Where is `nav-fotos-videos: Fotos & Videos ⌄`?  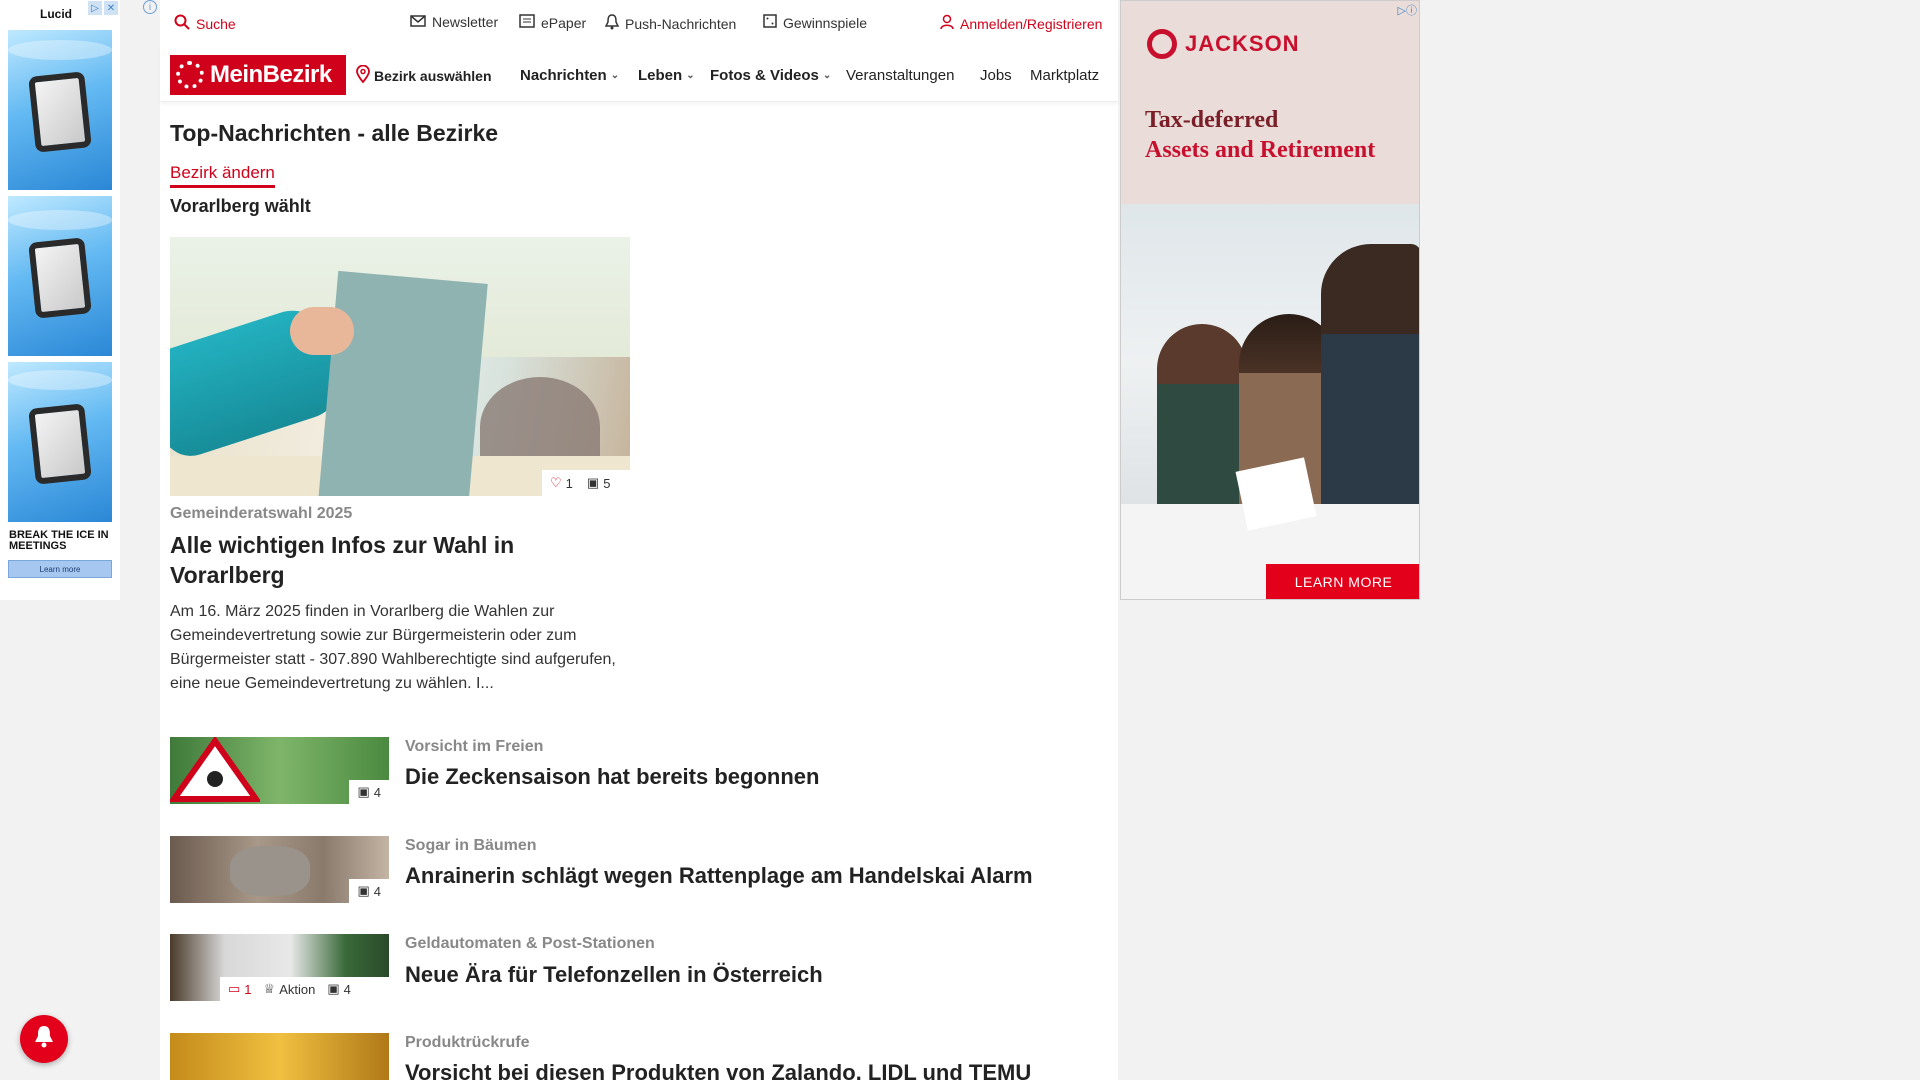
nav-fotos-videos: Fotos & Videos ⌄ is located at coordinates (770, 75).